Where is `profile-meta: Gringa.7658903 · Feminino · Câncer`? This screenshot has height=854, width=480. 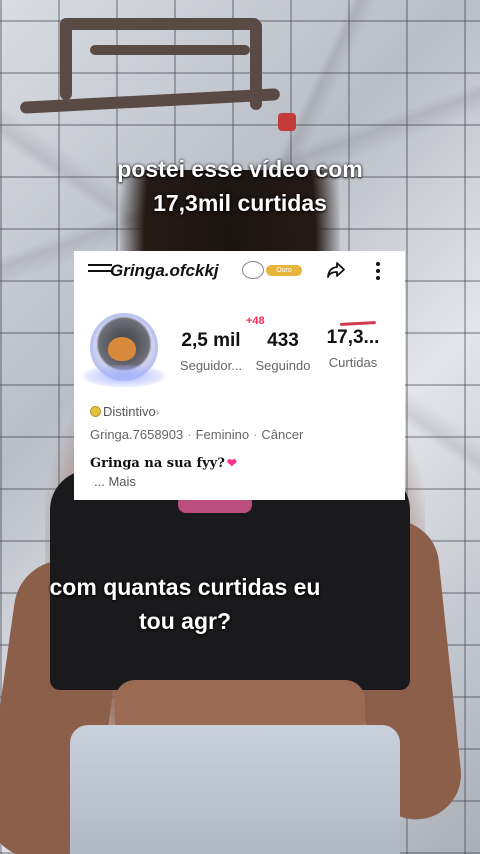 profile-meta: Gringa.7658903 · Feminino · Câncer is located at coordinates (196, 434).